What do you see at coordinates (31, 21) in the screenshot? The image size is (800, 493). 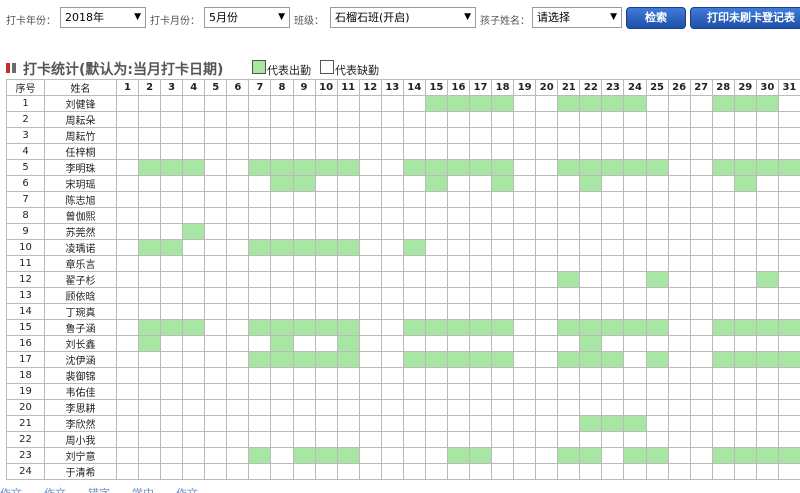 I see `year-label: 打卡年份：` at bounding box center [31, 21].